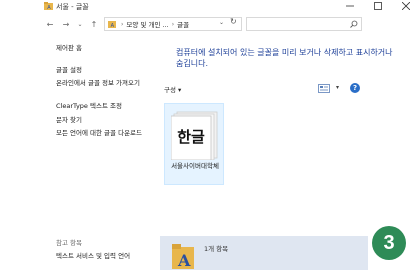 This screenshot has height=270, width=420. I want to click on minimize-icon, so click(350, 6).